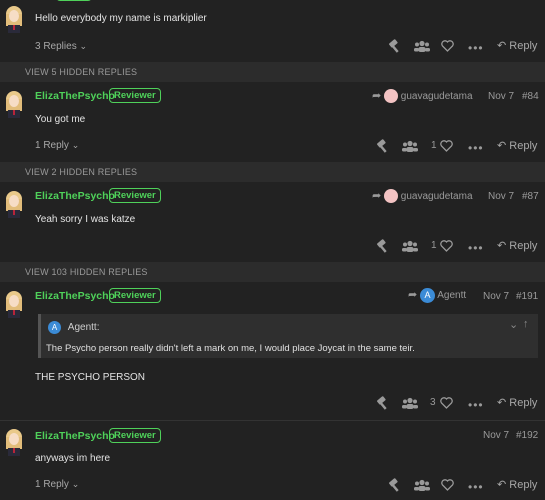 Image resolution: width=545 pixels, height=500 pixels. Describe the element at coordinates (272, 272) in the screenshot. I see `view-hidden-replies: VIEW 103 HIDDEN REPLIES` at that location.